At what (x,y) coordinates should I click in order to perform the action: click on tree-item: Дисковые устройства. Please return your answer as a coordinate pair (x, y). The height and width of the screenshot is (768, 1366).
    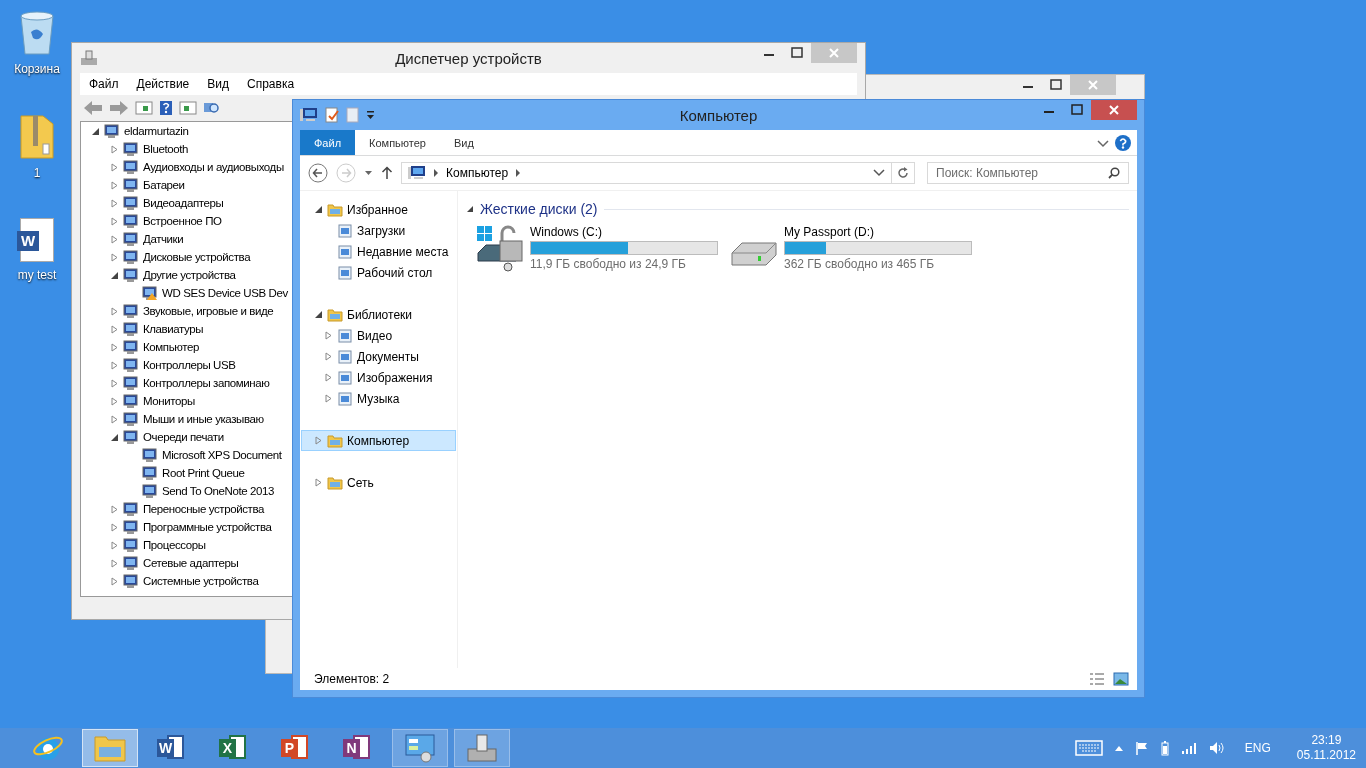
    Looking at the image, I should click on (197, 257).